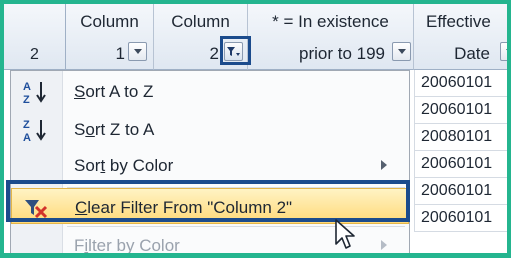 This screenshot has width=511, height=258. What do you see at coordinates (210, 165) in the screenshot?
I see `menu-item-sort-by-color: Sort by Color` at bounding box center [210, 165].